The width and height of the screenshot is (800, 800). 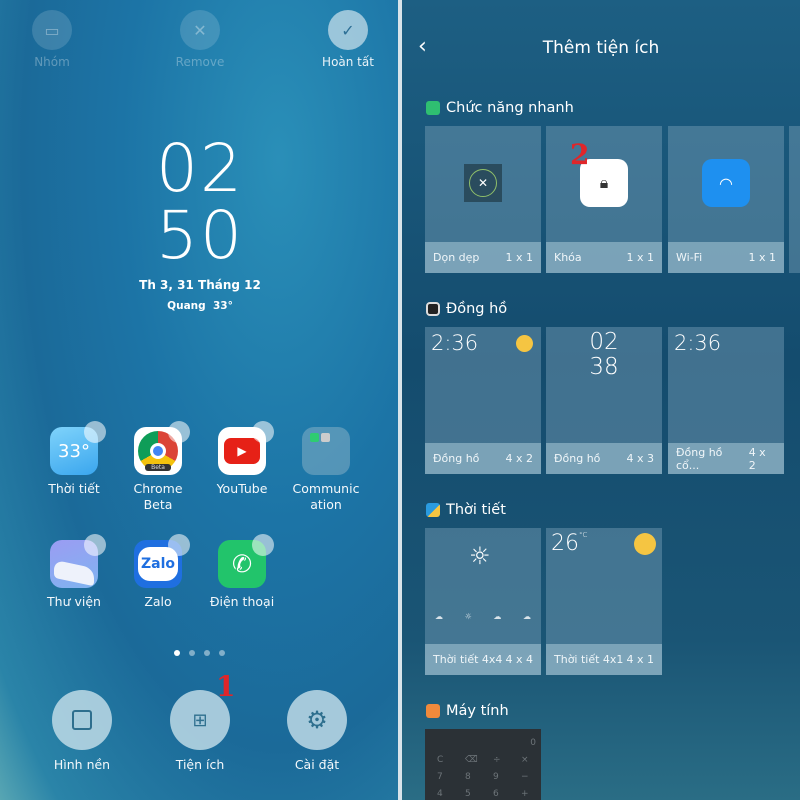 I want to click on widget-cleanup: ✕ Dọn dẹp 1 x 1, so click(x=483, y=199).